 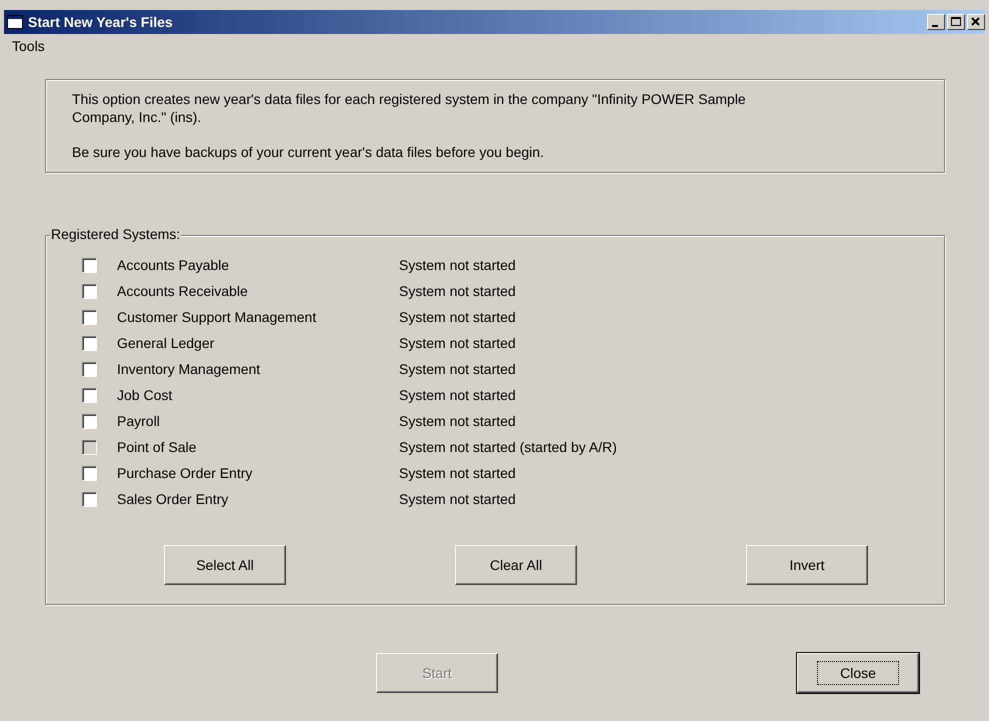 I want to click on group-label: Registered Systems:, so click(x=116, y=234).